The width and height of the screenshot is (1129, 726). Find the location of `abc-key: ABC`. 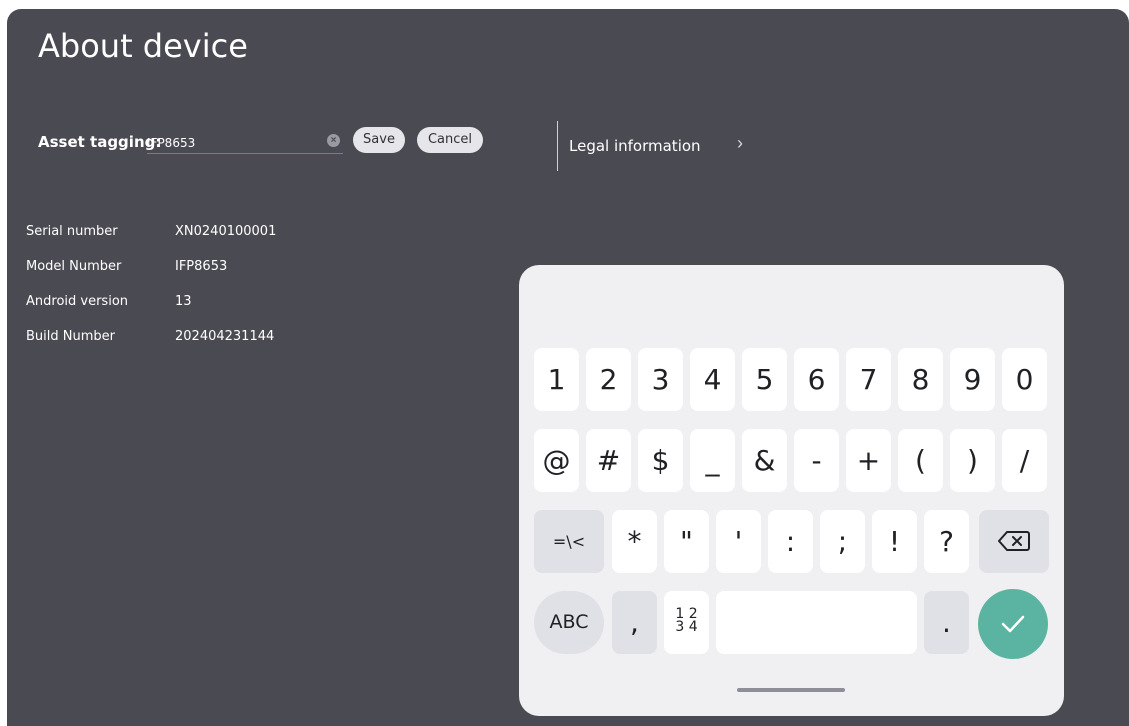

abc-key: ABC is located at coordinates (569, 622).